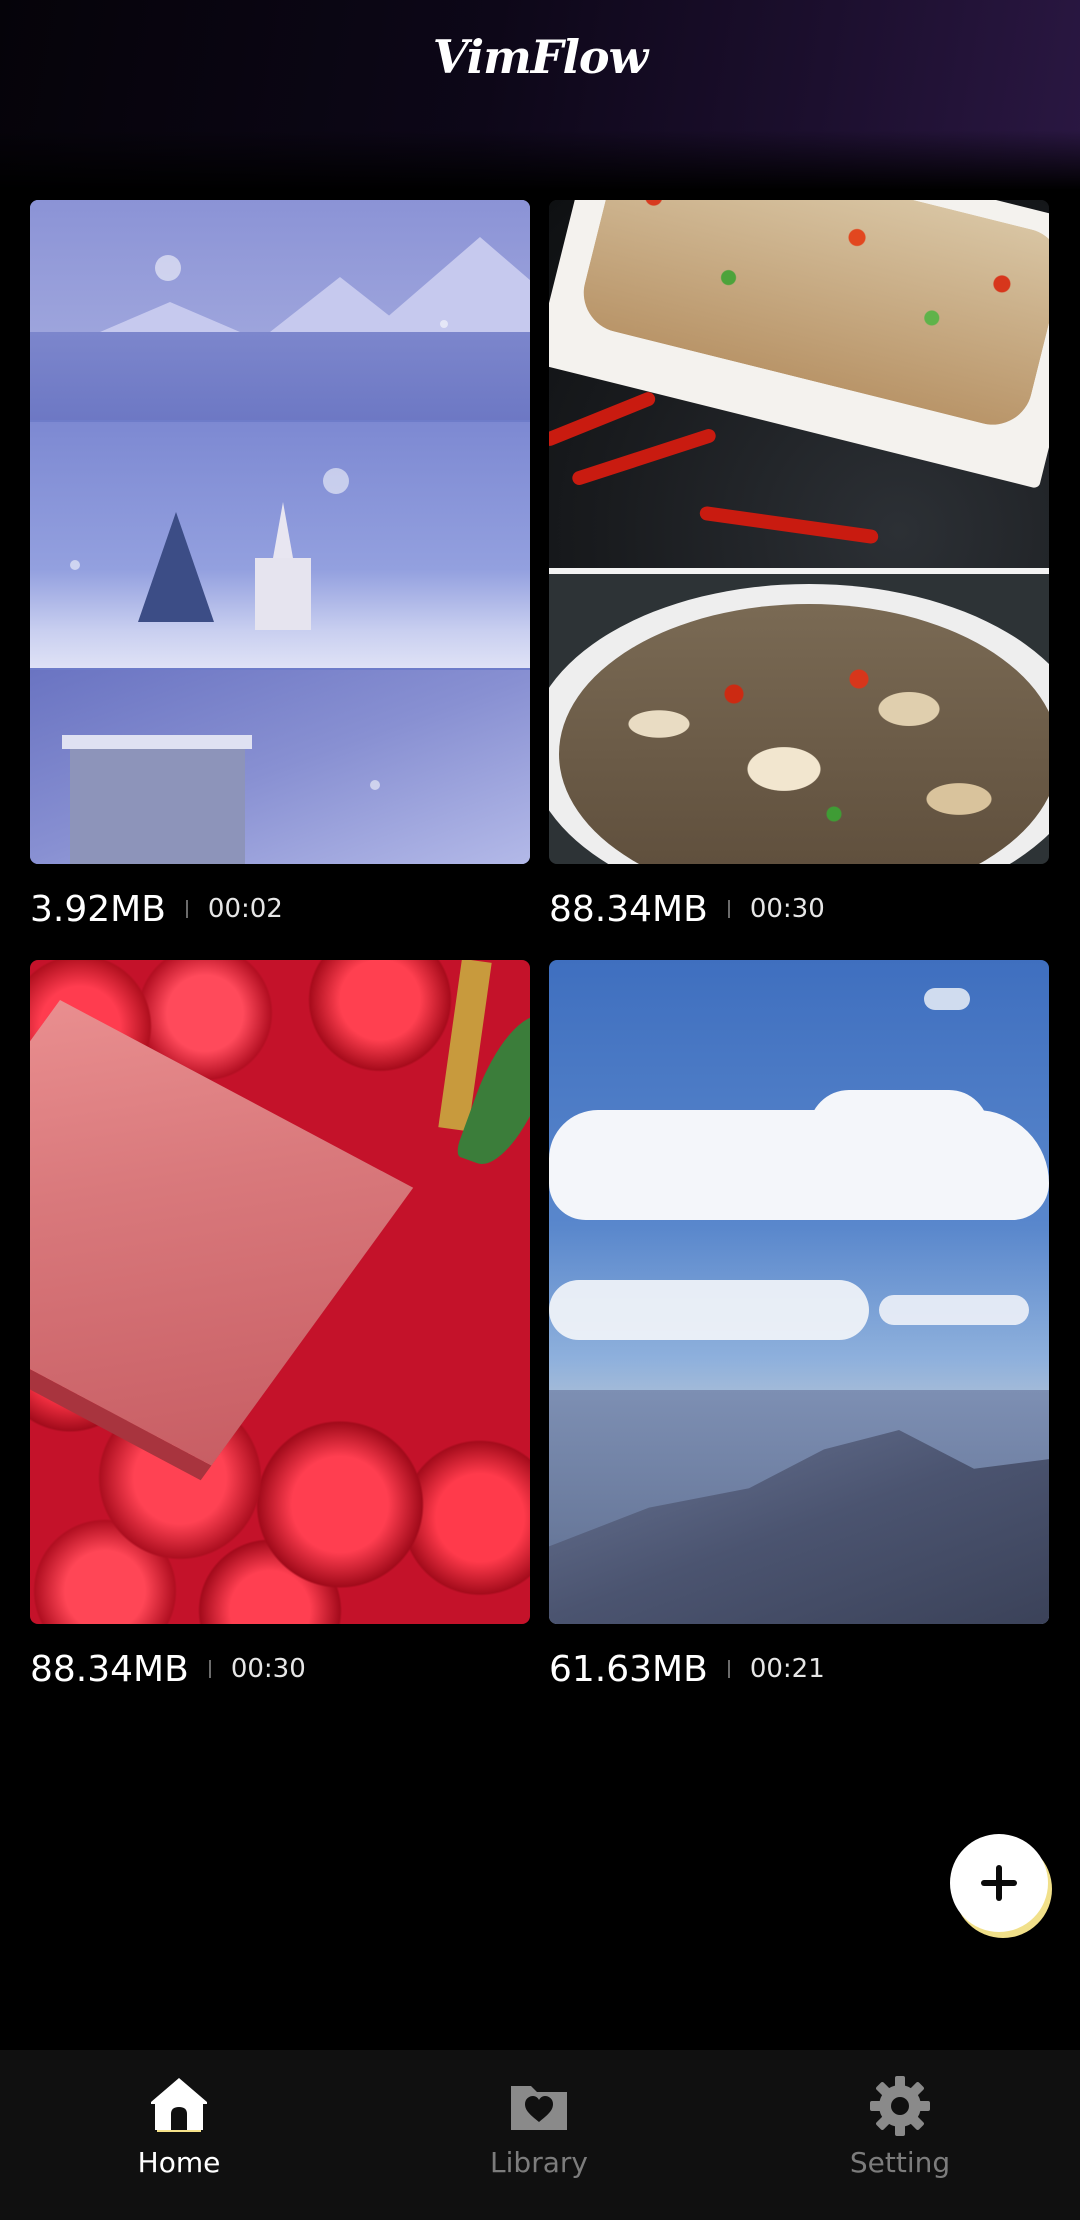 The image size is (1080, 2220). What do you see at coordinates (540, 95) in the screenshot?
I see `app-header: VimFlow` at bounding box center [540, 95].